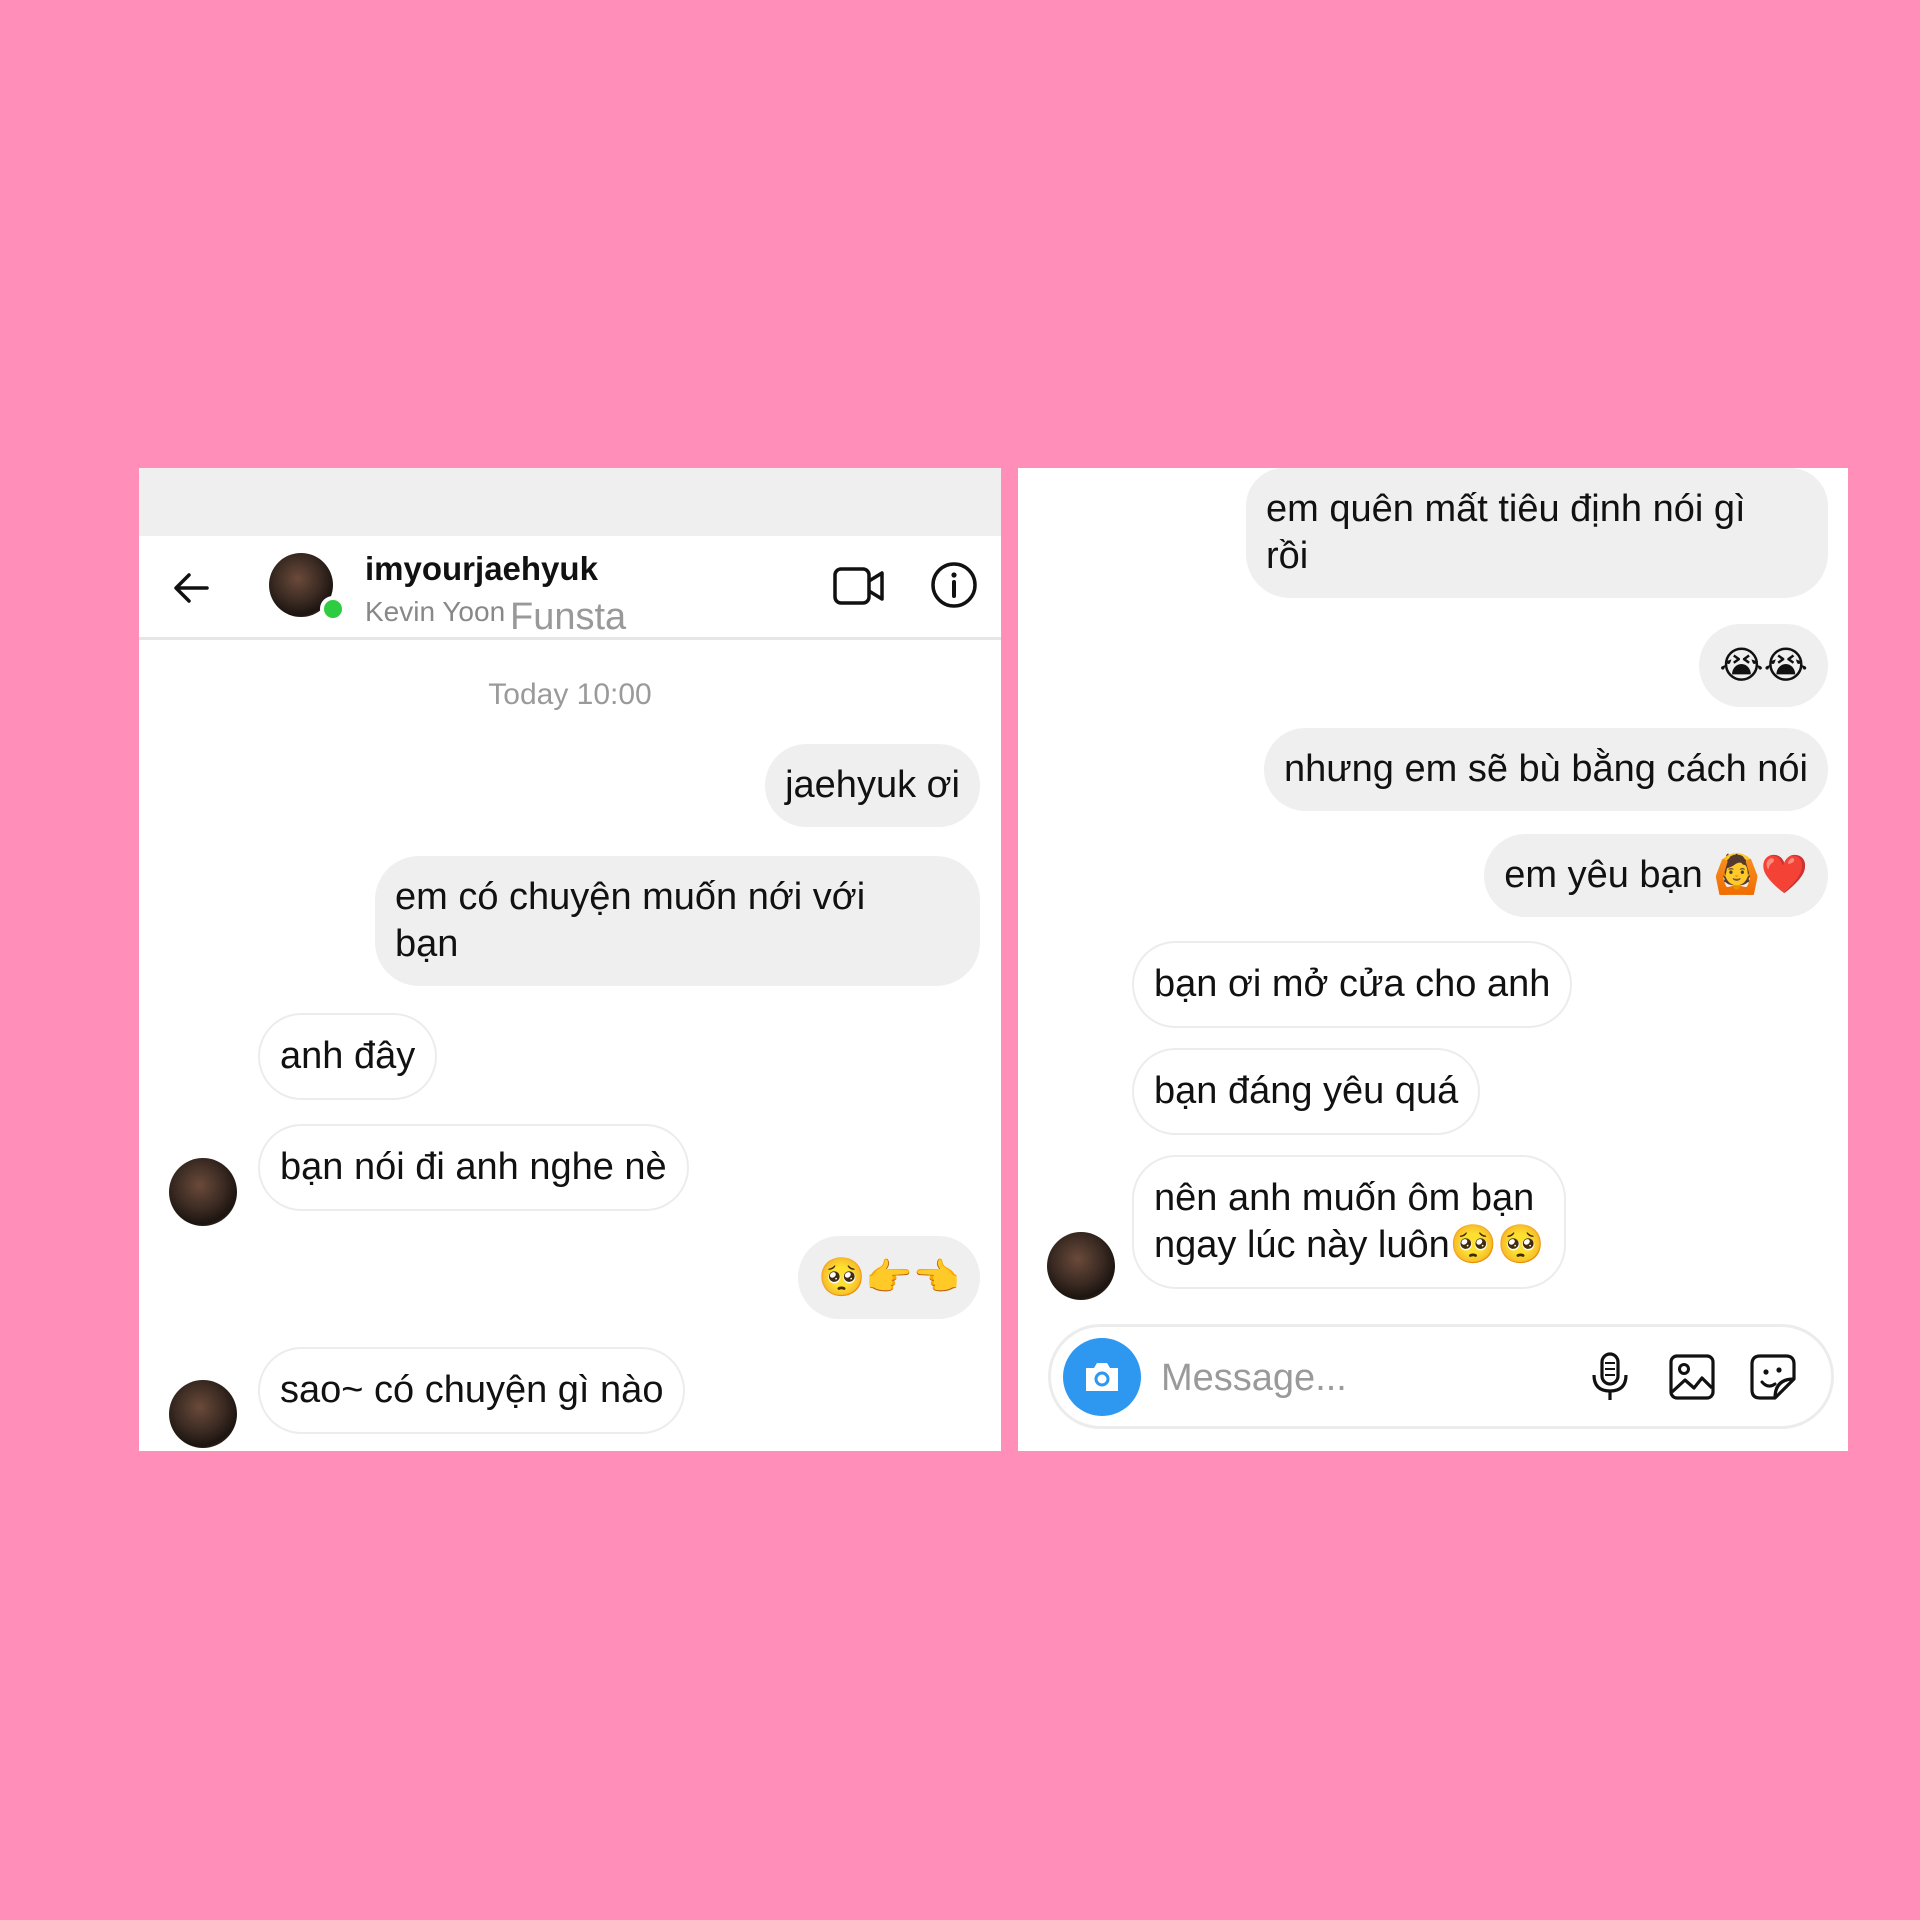  What do you see at coordinates (1692, 1377) in the screenshot?
I see `gallery-icon` at bounding box center [1692, 1377].